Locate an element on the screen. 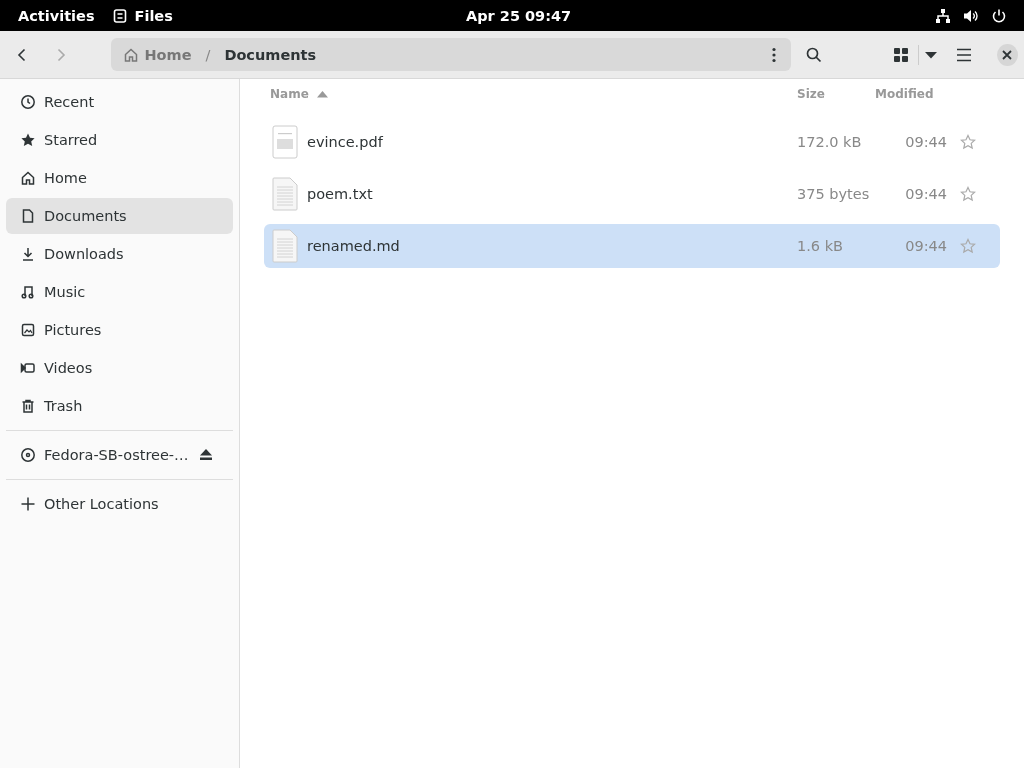  close-button is located at coordinates (1007, 54).